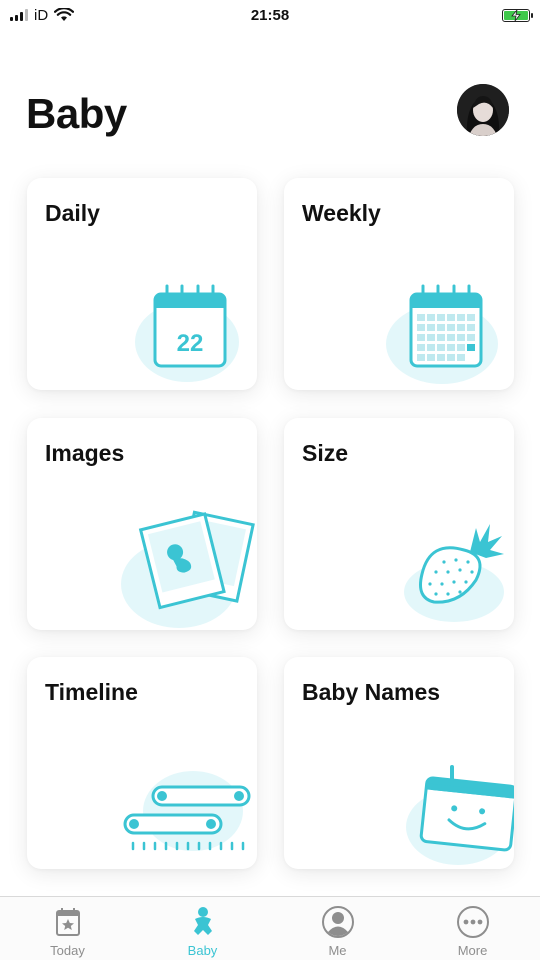 The height and width of the screenshot is (960, 540). What do you see at coordinates (341, 213) in the screenshot?
I see `card-title-weekly: Weekly` at bounding box center [341, 213].